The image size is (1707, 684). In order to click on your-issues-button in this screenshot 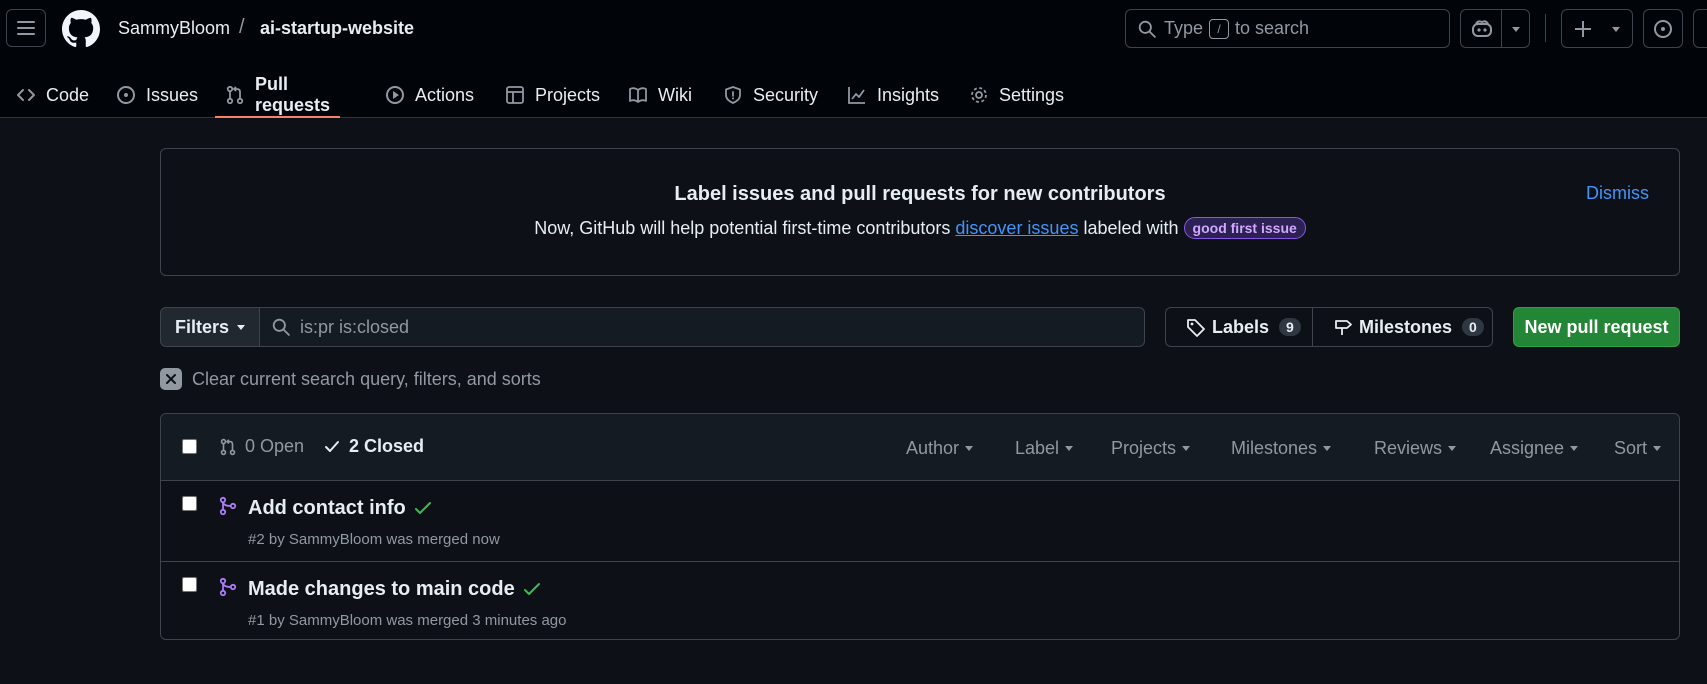, I will do `click(1663, 28)`.